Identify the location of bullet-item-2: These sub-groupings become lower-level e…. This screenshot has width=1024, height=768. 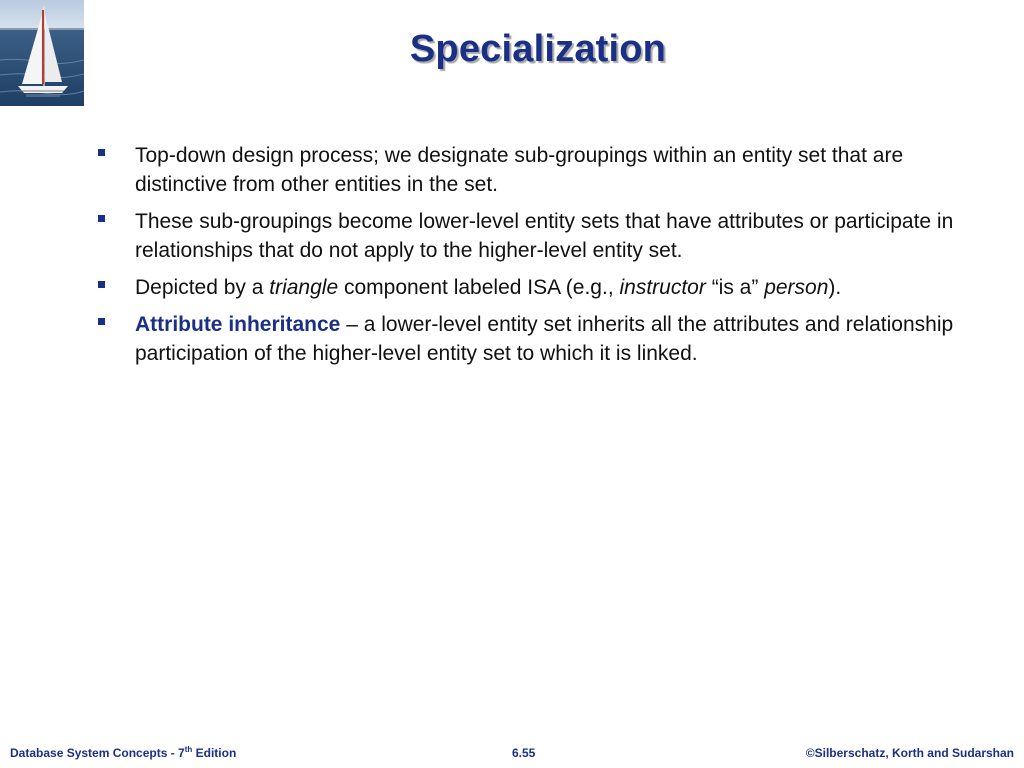
(526, 236).